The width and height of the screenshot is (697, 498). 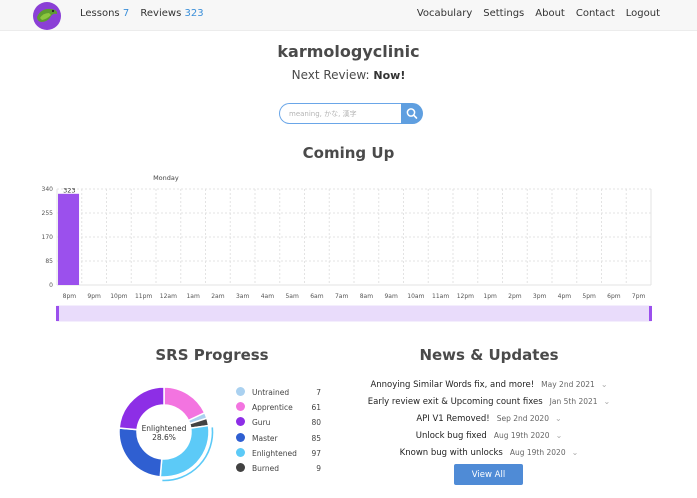 I want to click on chart-x-tick-label: 12pm, so click(x=465, y=296).